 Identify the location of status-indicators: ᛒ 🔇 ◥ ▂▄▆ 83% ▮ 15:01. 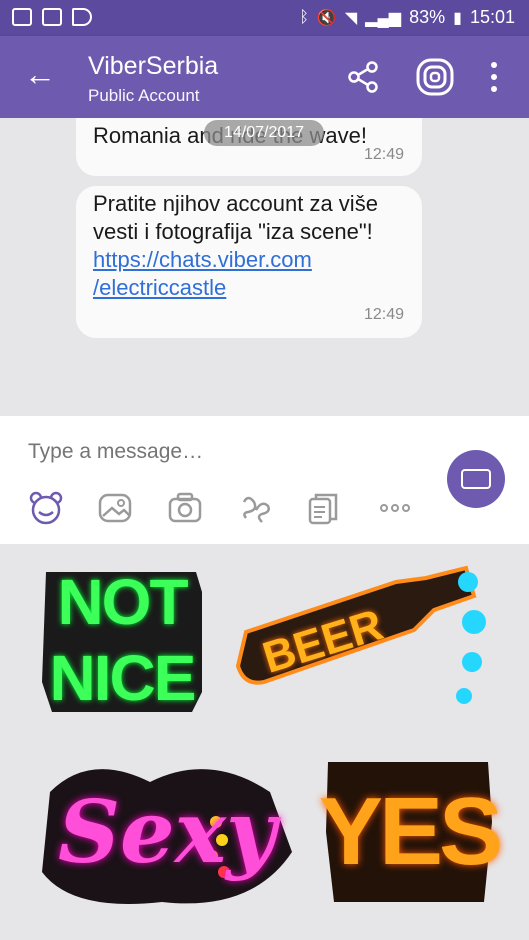
(407, 17).